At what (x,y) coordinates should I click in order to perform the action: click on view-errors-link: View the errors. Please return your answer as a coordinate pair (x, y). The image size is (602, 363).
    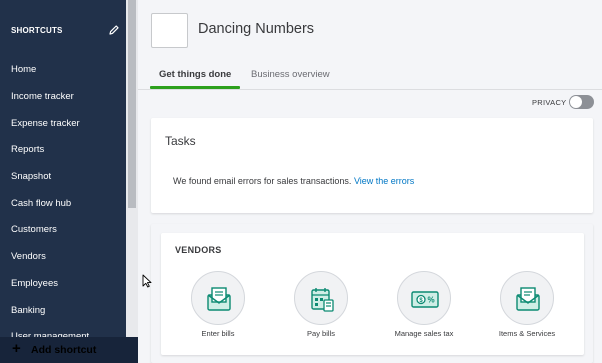
    Looking at the image, I should click on (384, 181).